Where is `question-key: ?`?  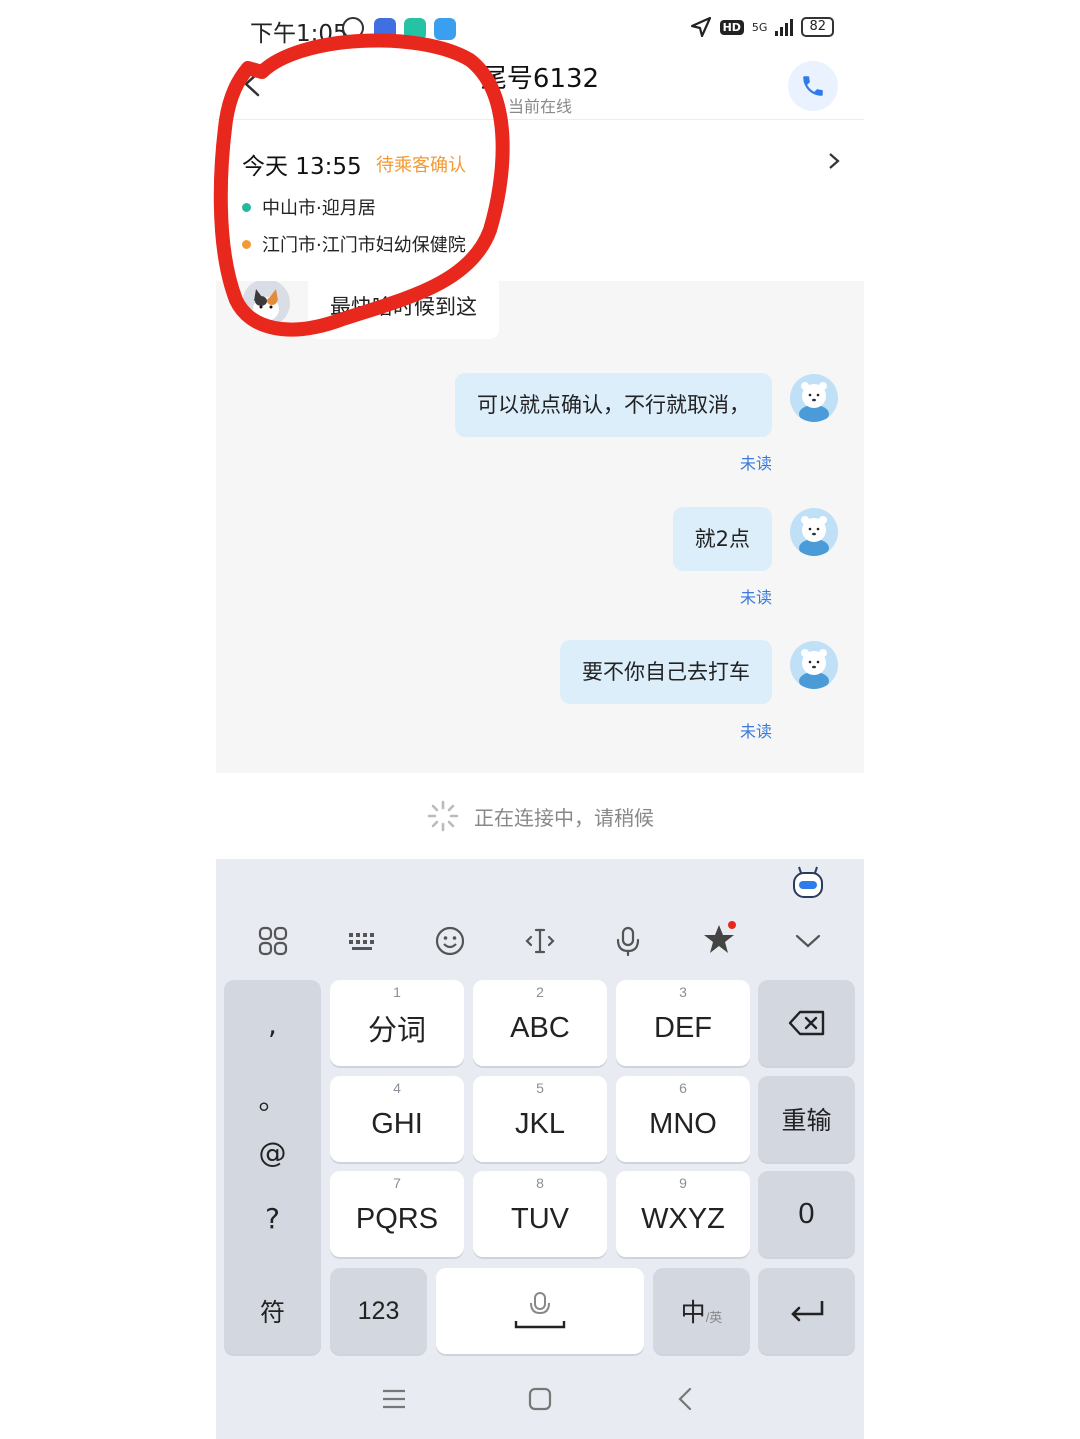 question-key: ? is located at coordinates (272, 1218).